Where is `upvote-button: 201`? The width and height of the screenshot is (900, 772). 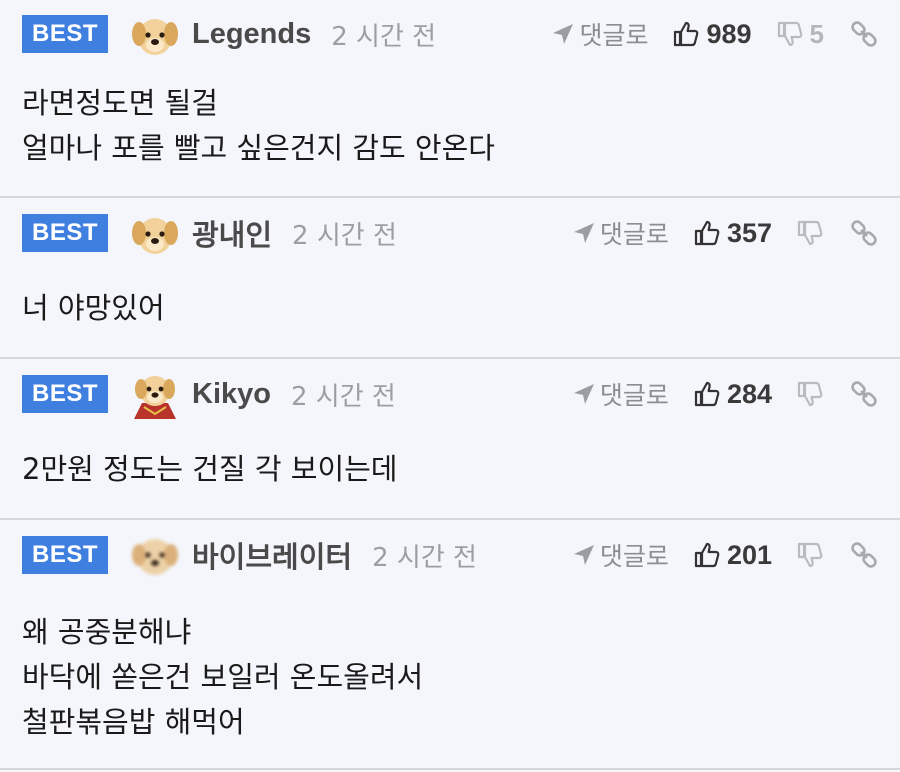
upvote-button: 201 is located at coordinates (732, 555).